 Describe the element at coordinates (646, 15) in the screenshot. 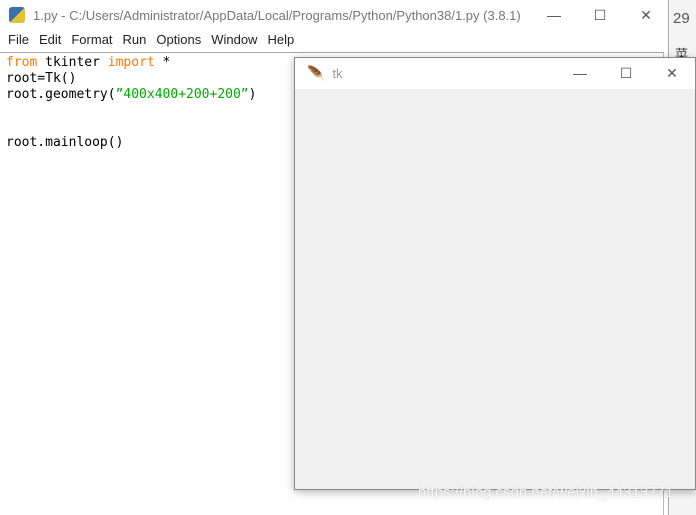

I see `close-button: ✕` at that location.